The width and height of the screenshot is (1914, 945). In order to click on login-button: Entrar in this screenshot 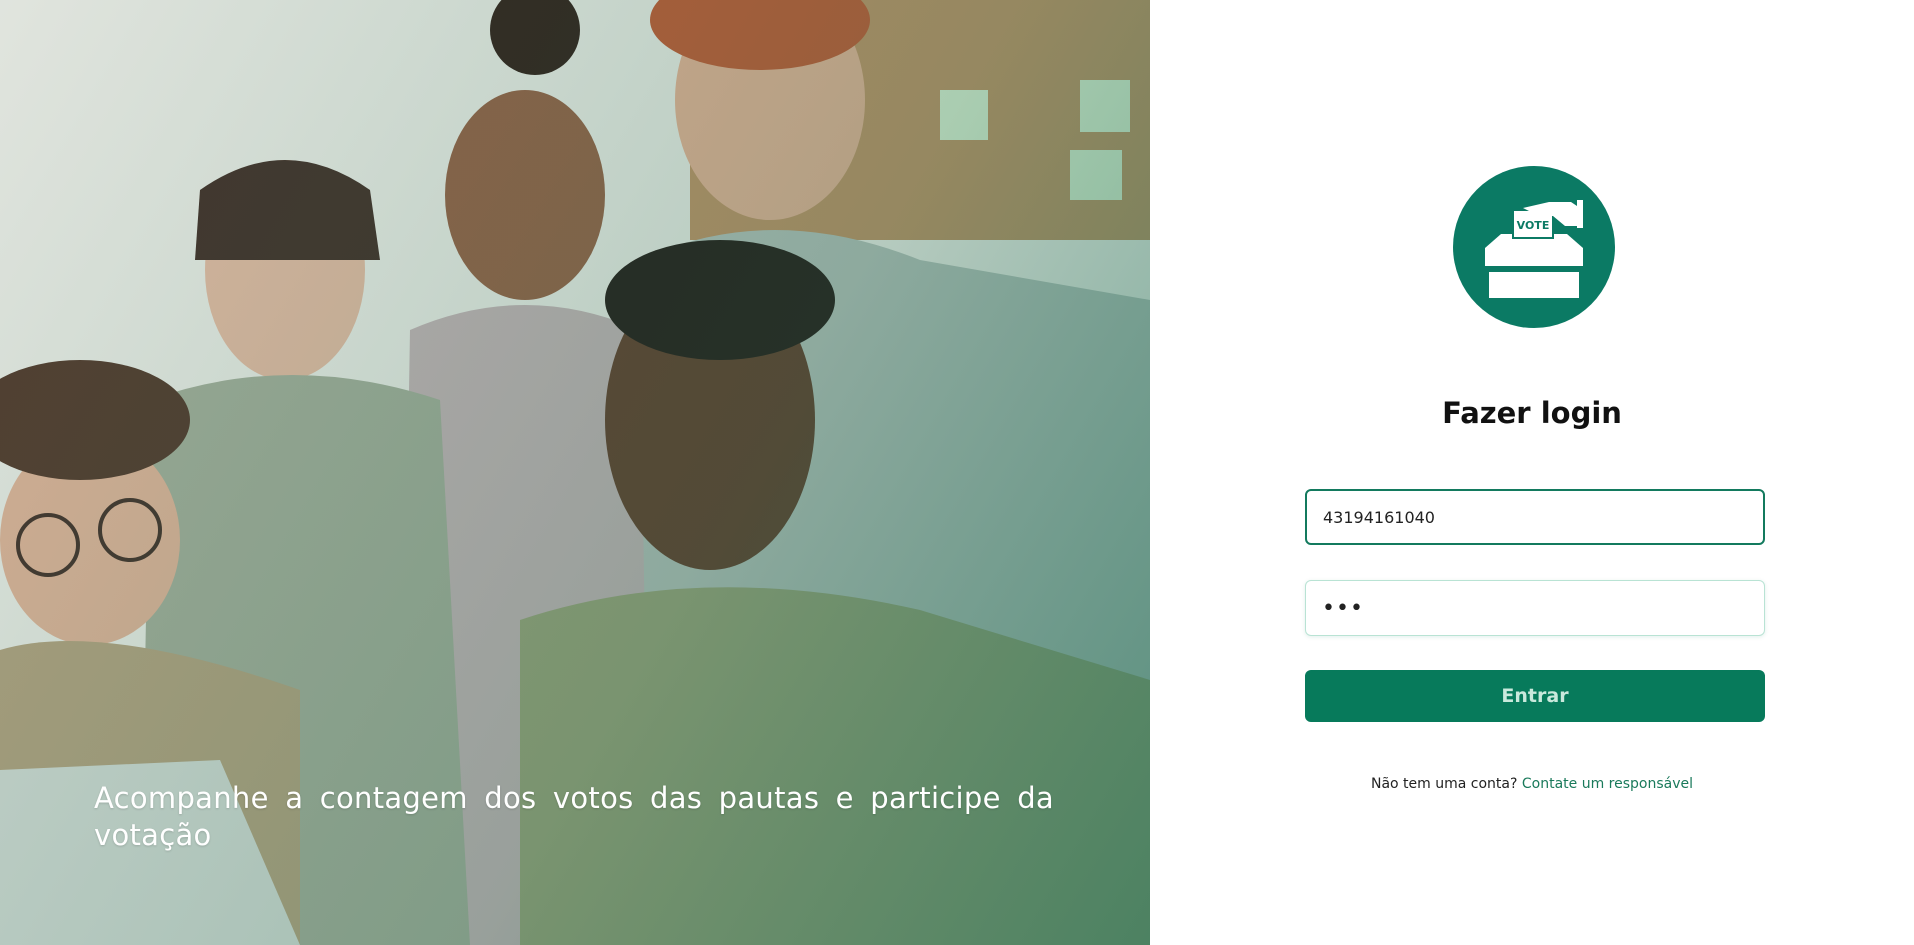, I will do `click(1535, 696)`.